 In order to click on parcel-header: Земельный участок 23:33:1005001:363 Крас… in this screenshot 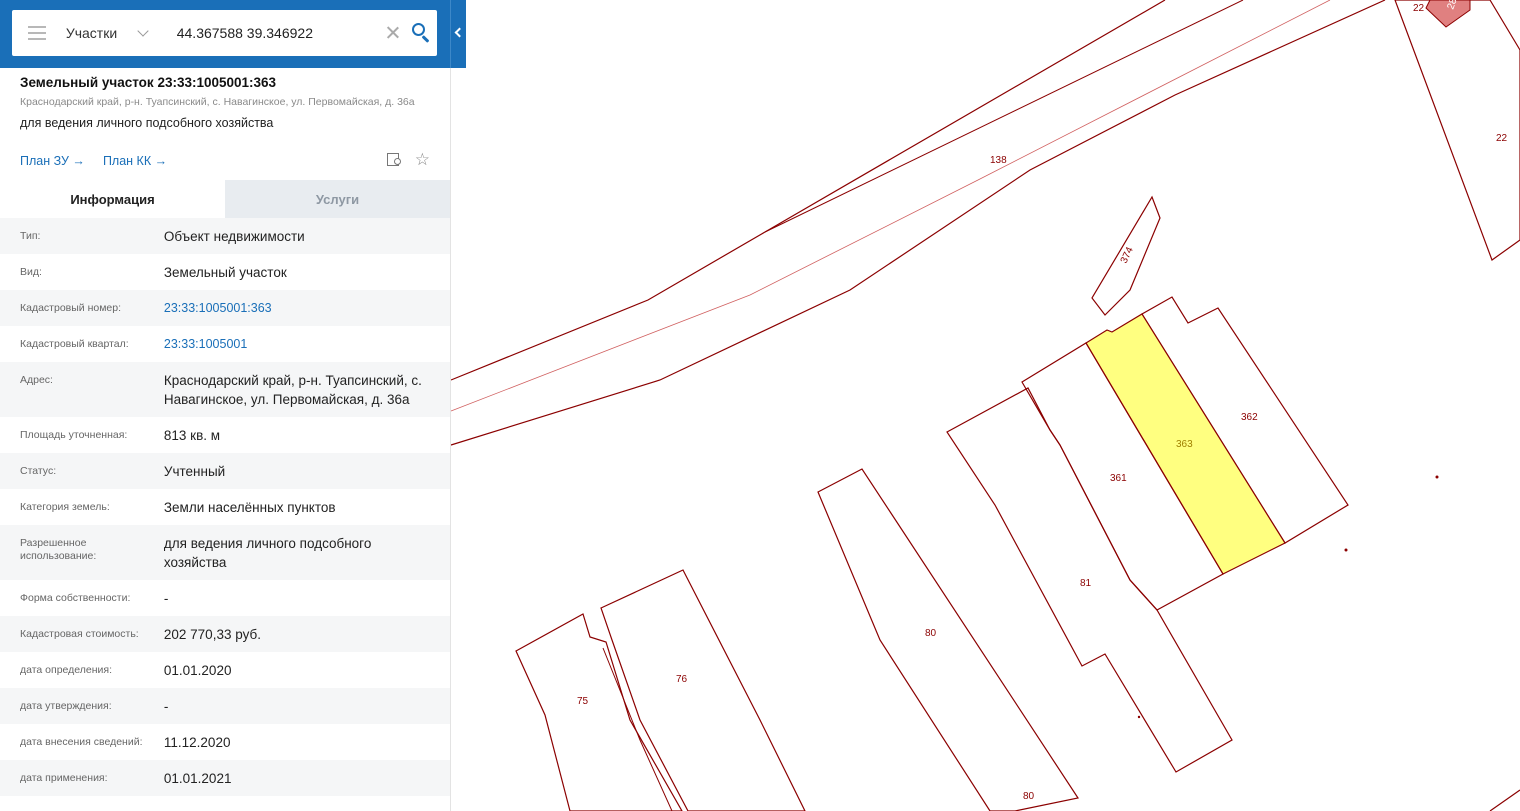, I will do `click(225, 124)`.